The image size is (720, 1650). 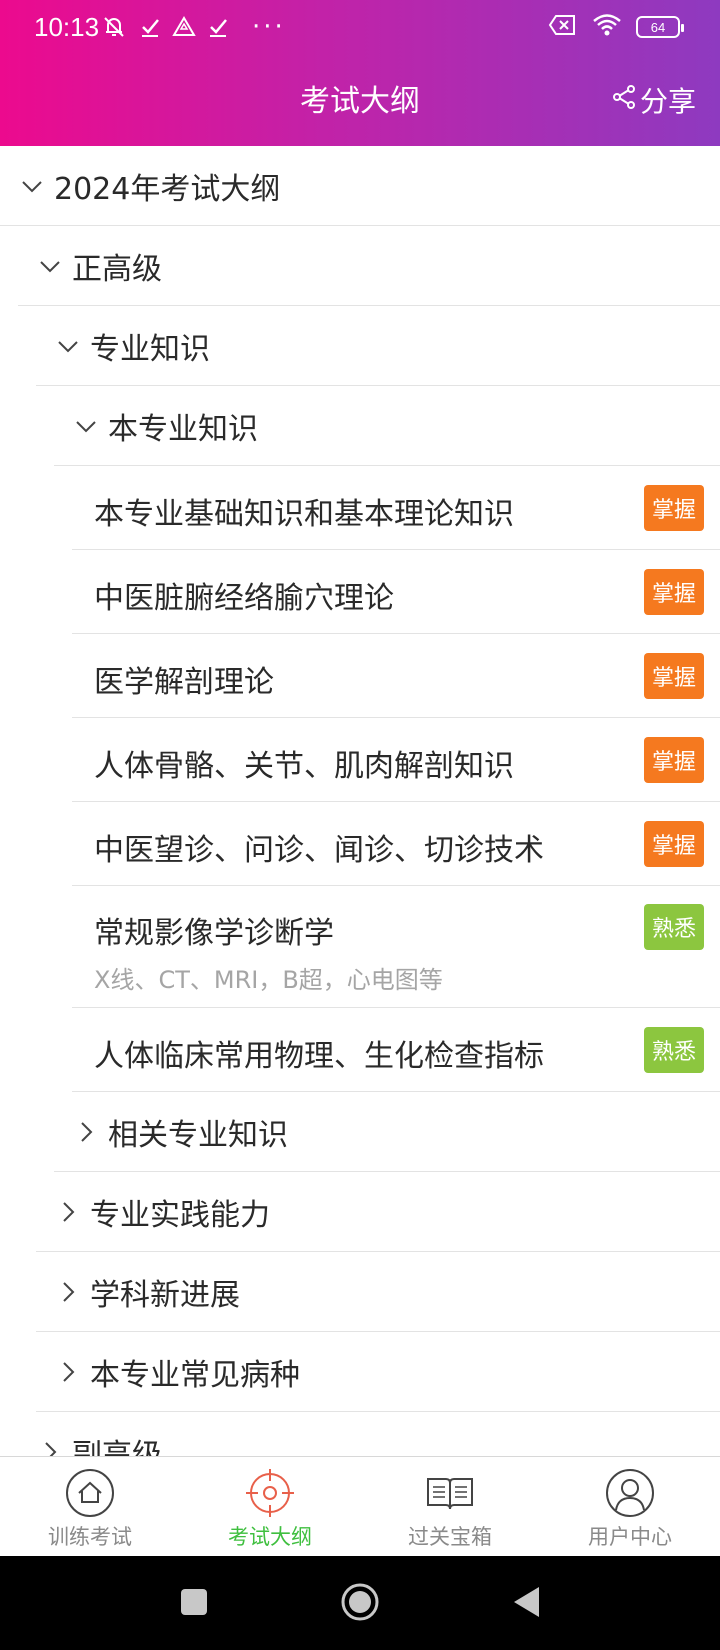 What do you see at coordinates (396, 947) in the screenshot?
I see `syllabus-item: 常规影像学诊断学 X线、CT、MRI，B超，心电图等 熟悉` at bounding box center [396, 947].